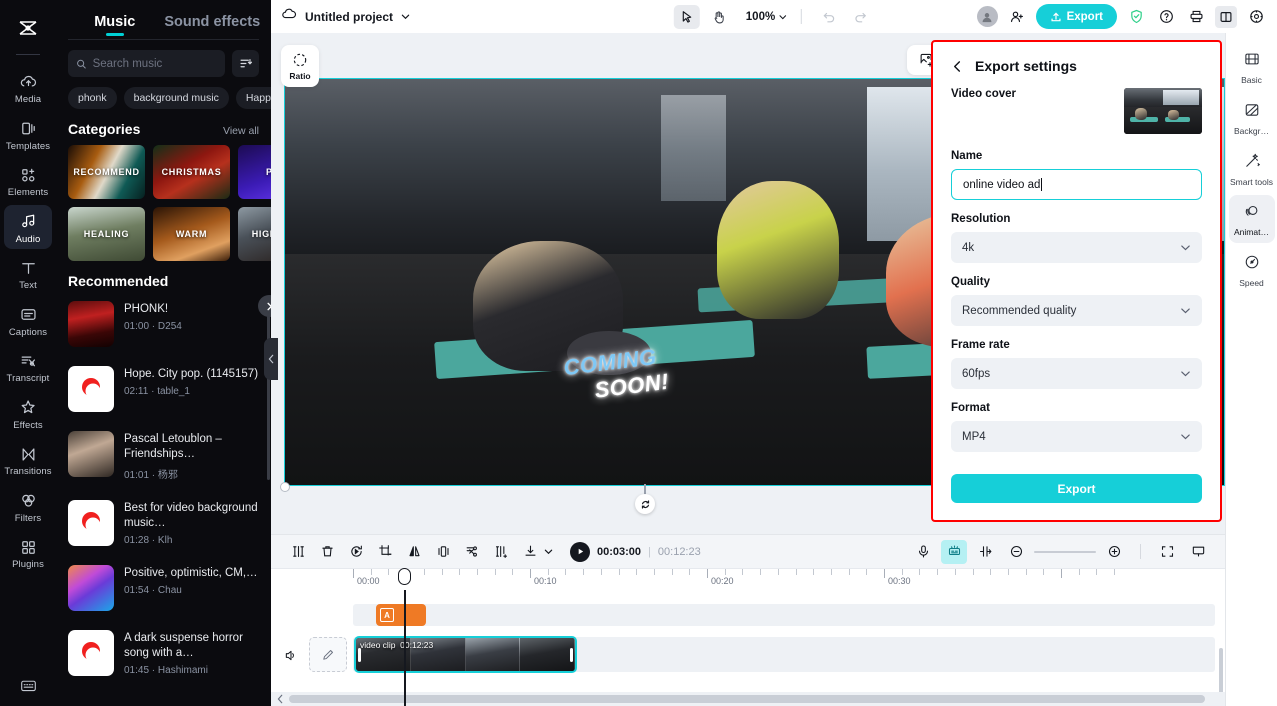  What do you see at coordinates (191, 172) in the screenshot?
I see `category-card: CHRISTMAS` at bounding box center [191, 172].